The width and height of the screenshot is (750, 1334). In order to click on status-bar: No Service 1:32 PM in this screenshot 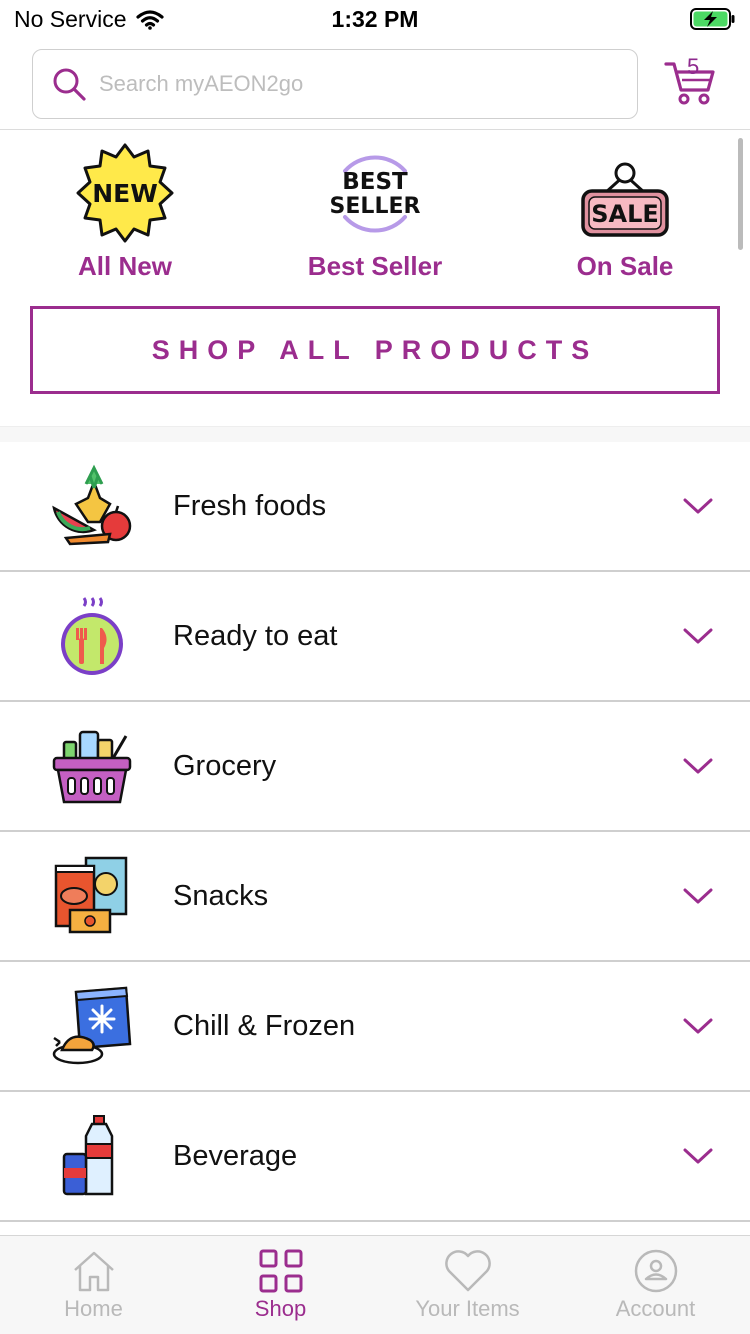, I will do `click(375, 20)`.